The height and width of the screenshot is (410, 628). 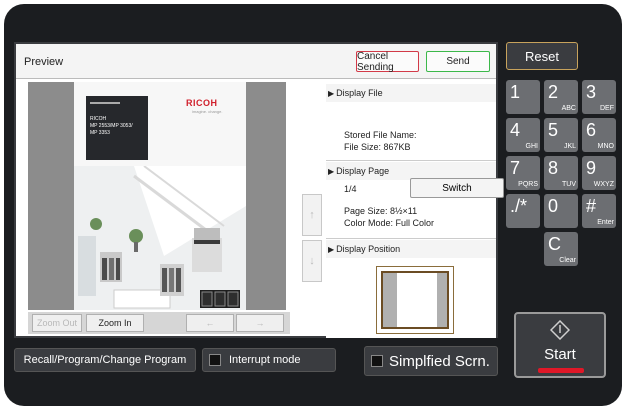 I want to click on next-page-button: →, so click(x=260, y=323).